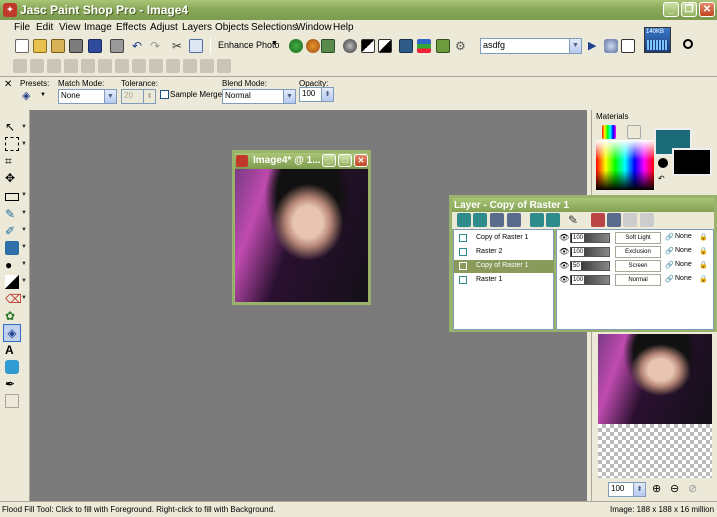 The height and width of the screenshot is (517, 717). I want to click on settings-gear-icon: ⚙, so click(462, 46).